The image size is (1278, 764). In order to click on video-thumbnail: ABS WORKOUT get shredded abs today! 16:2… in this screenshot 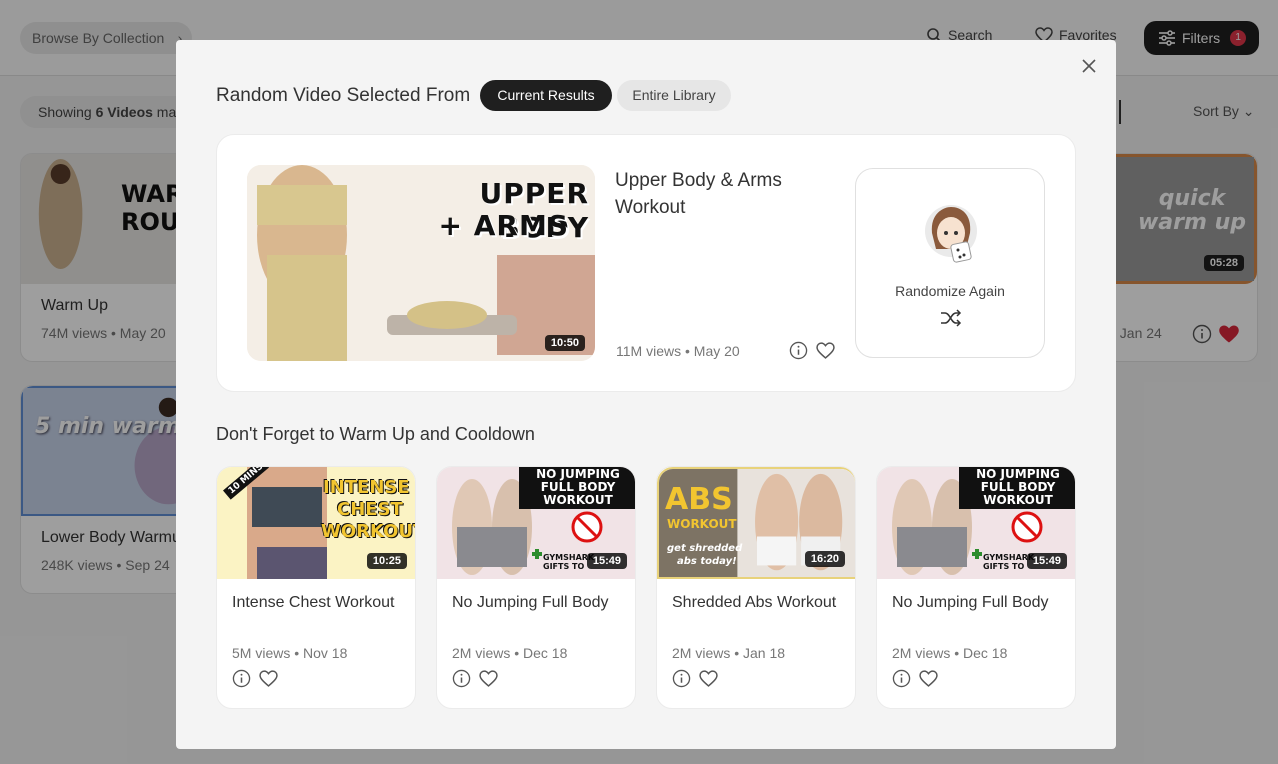, I will do `click(756, 523)`.